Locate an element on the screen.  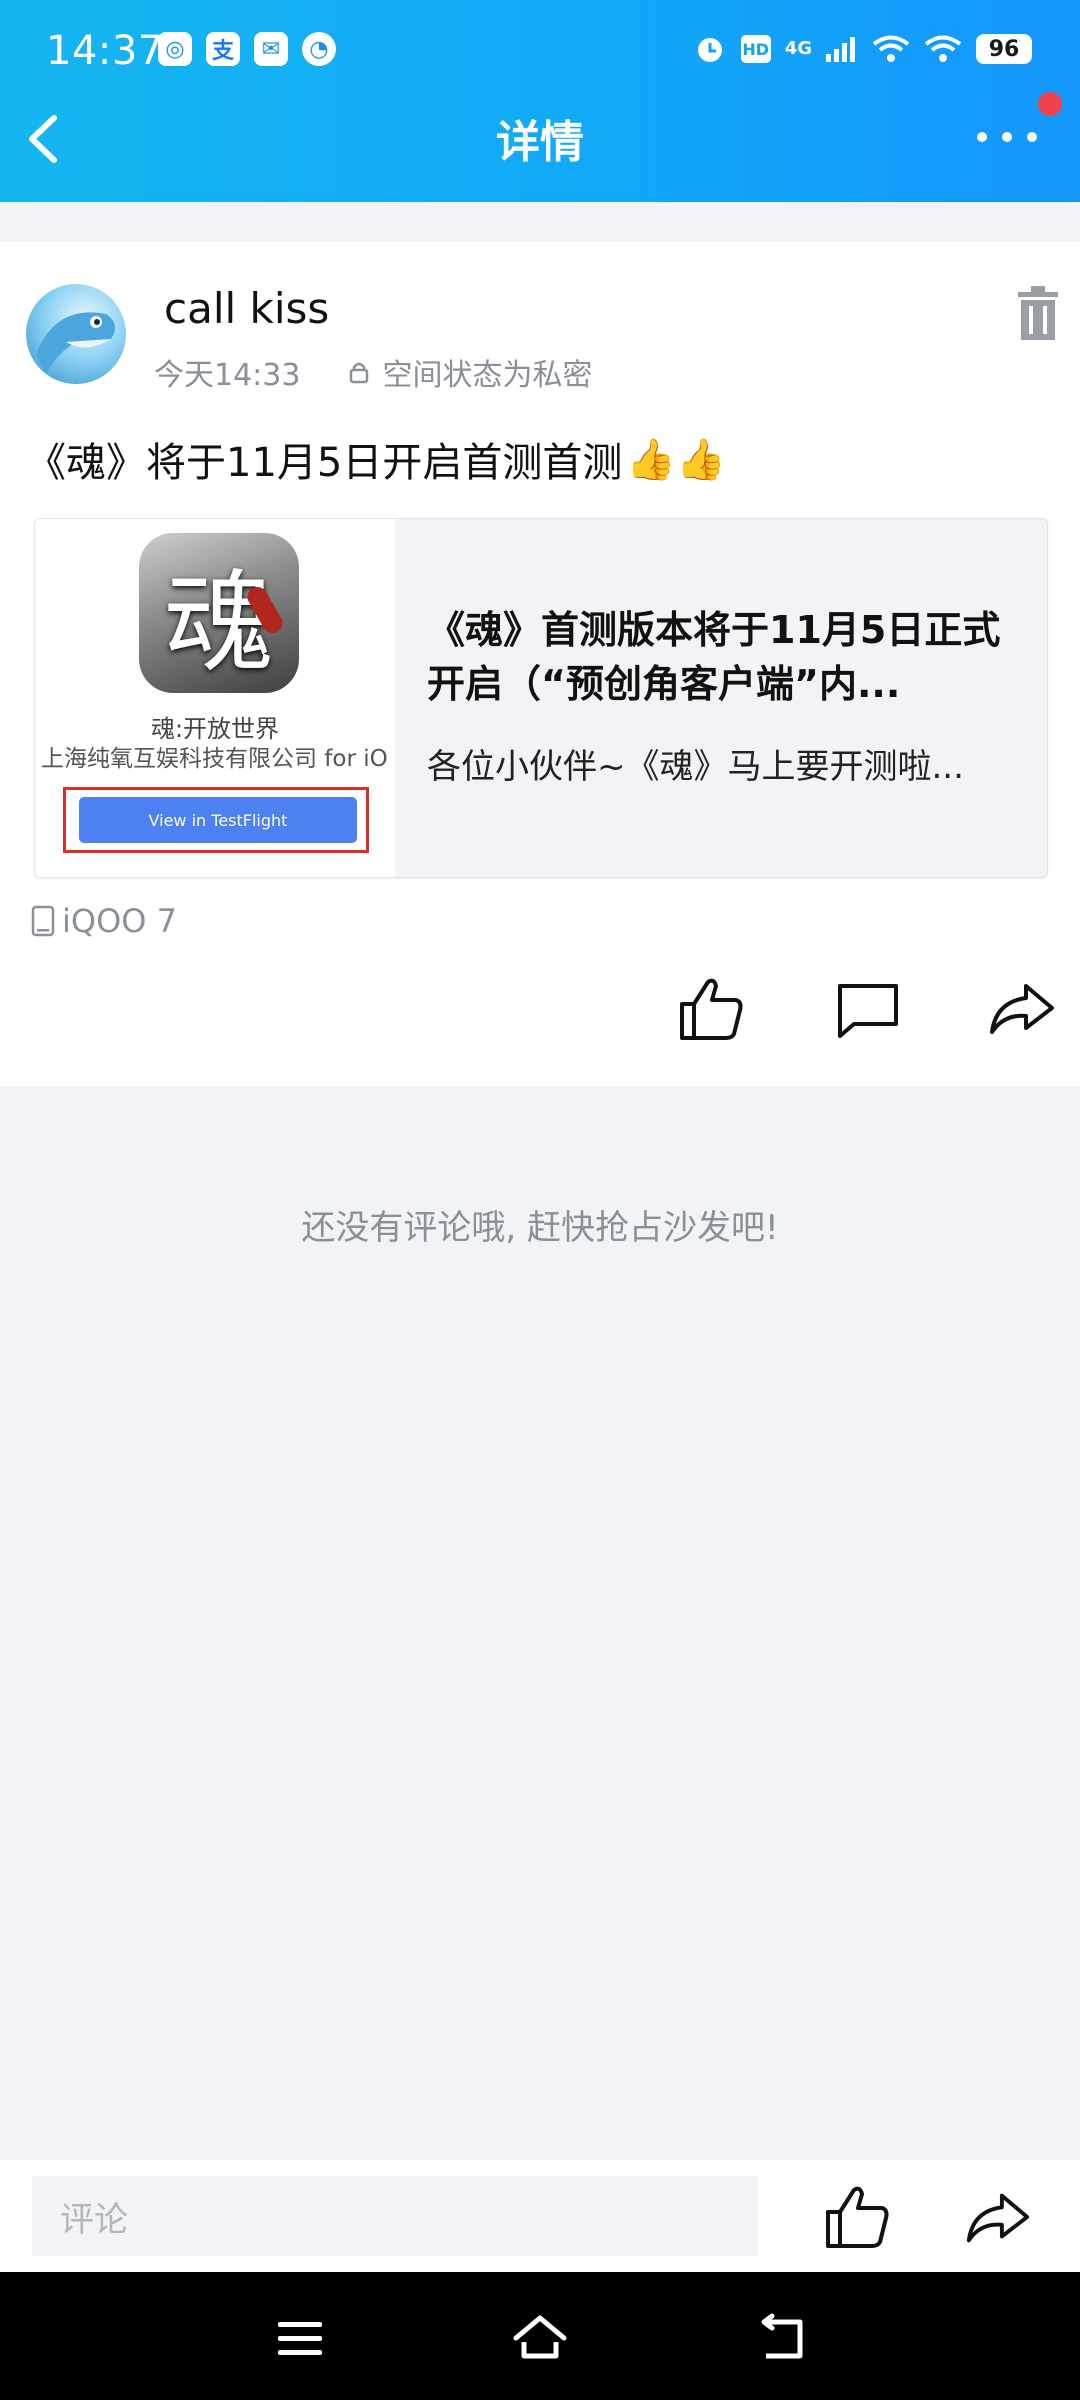
alarm-icon is located at coordinates (710, 49).